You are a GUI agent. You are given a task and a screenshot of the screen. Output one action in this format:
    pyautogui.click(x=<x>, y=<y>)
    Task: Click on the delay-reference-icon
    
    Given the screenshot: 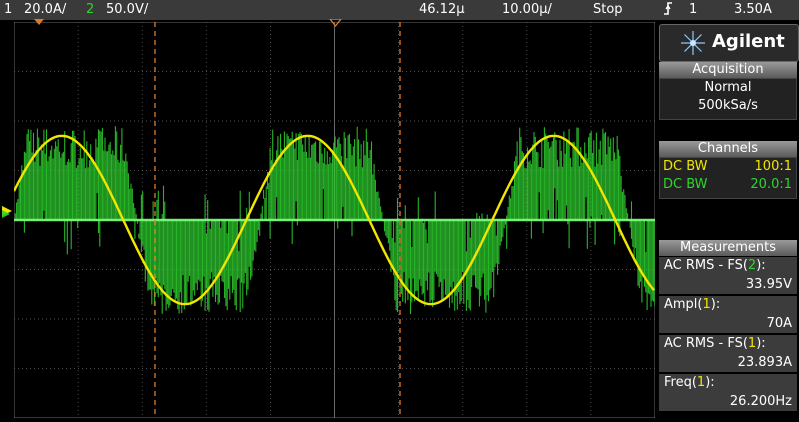 What is the action you would take?
    pyautogui.click(x=335, y=23)
    